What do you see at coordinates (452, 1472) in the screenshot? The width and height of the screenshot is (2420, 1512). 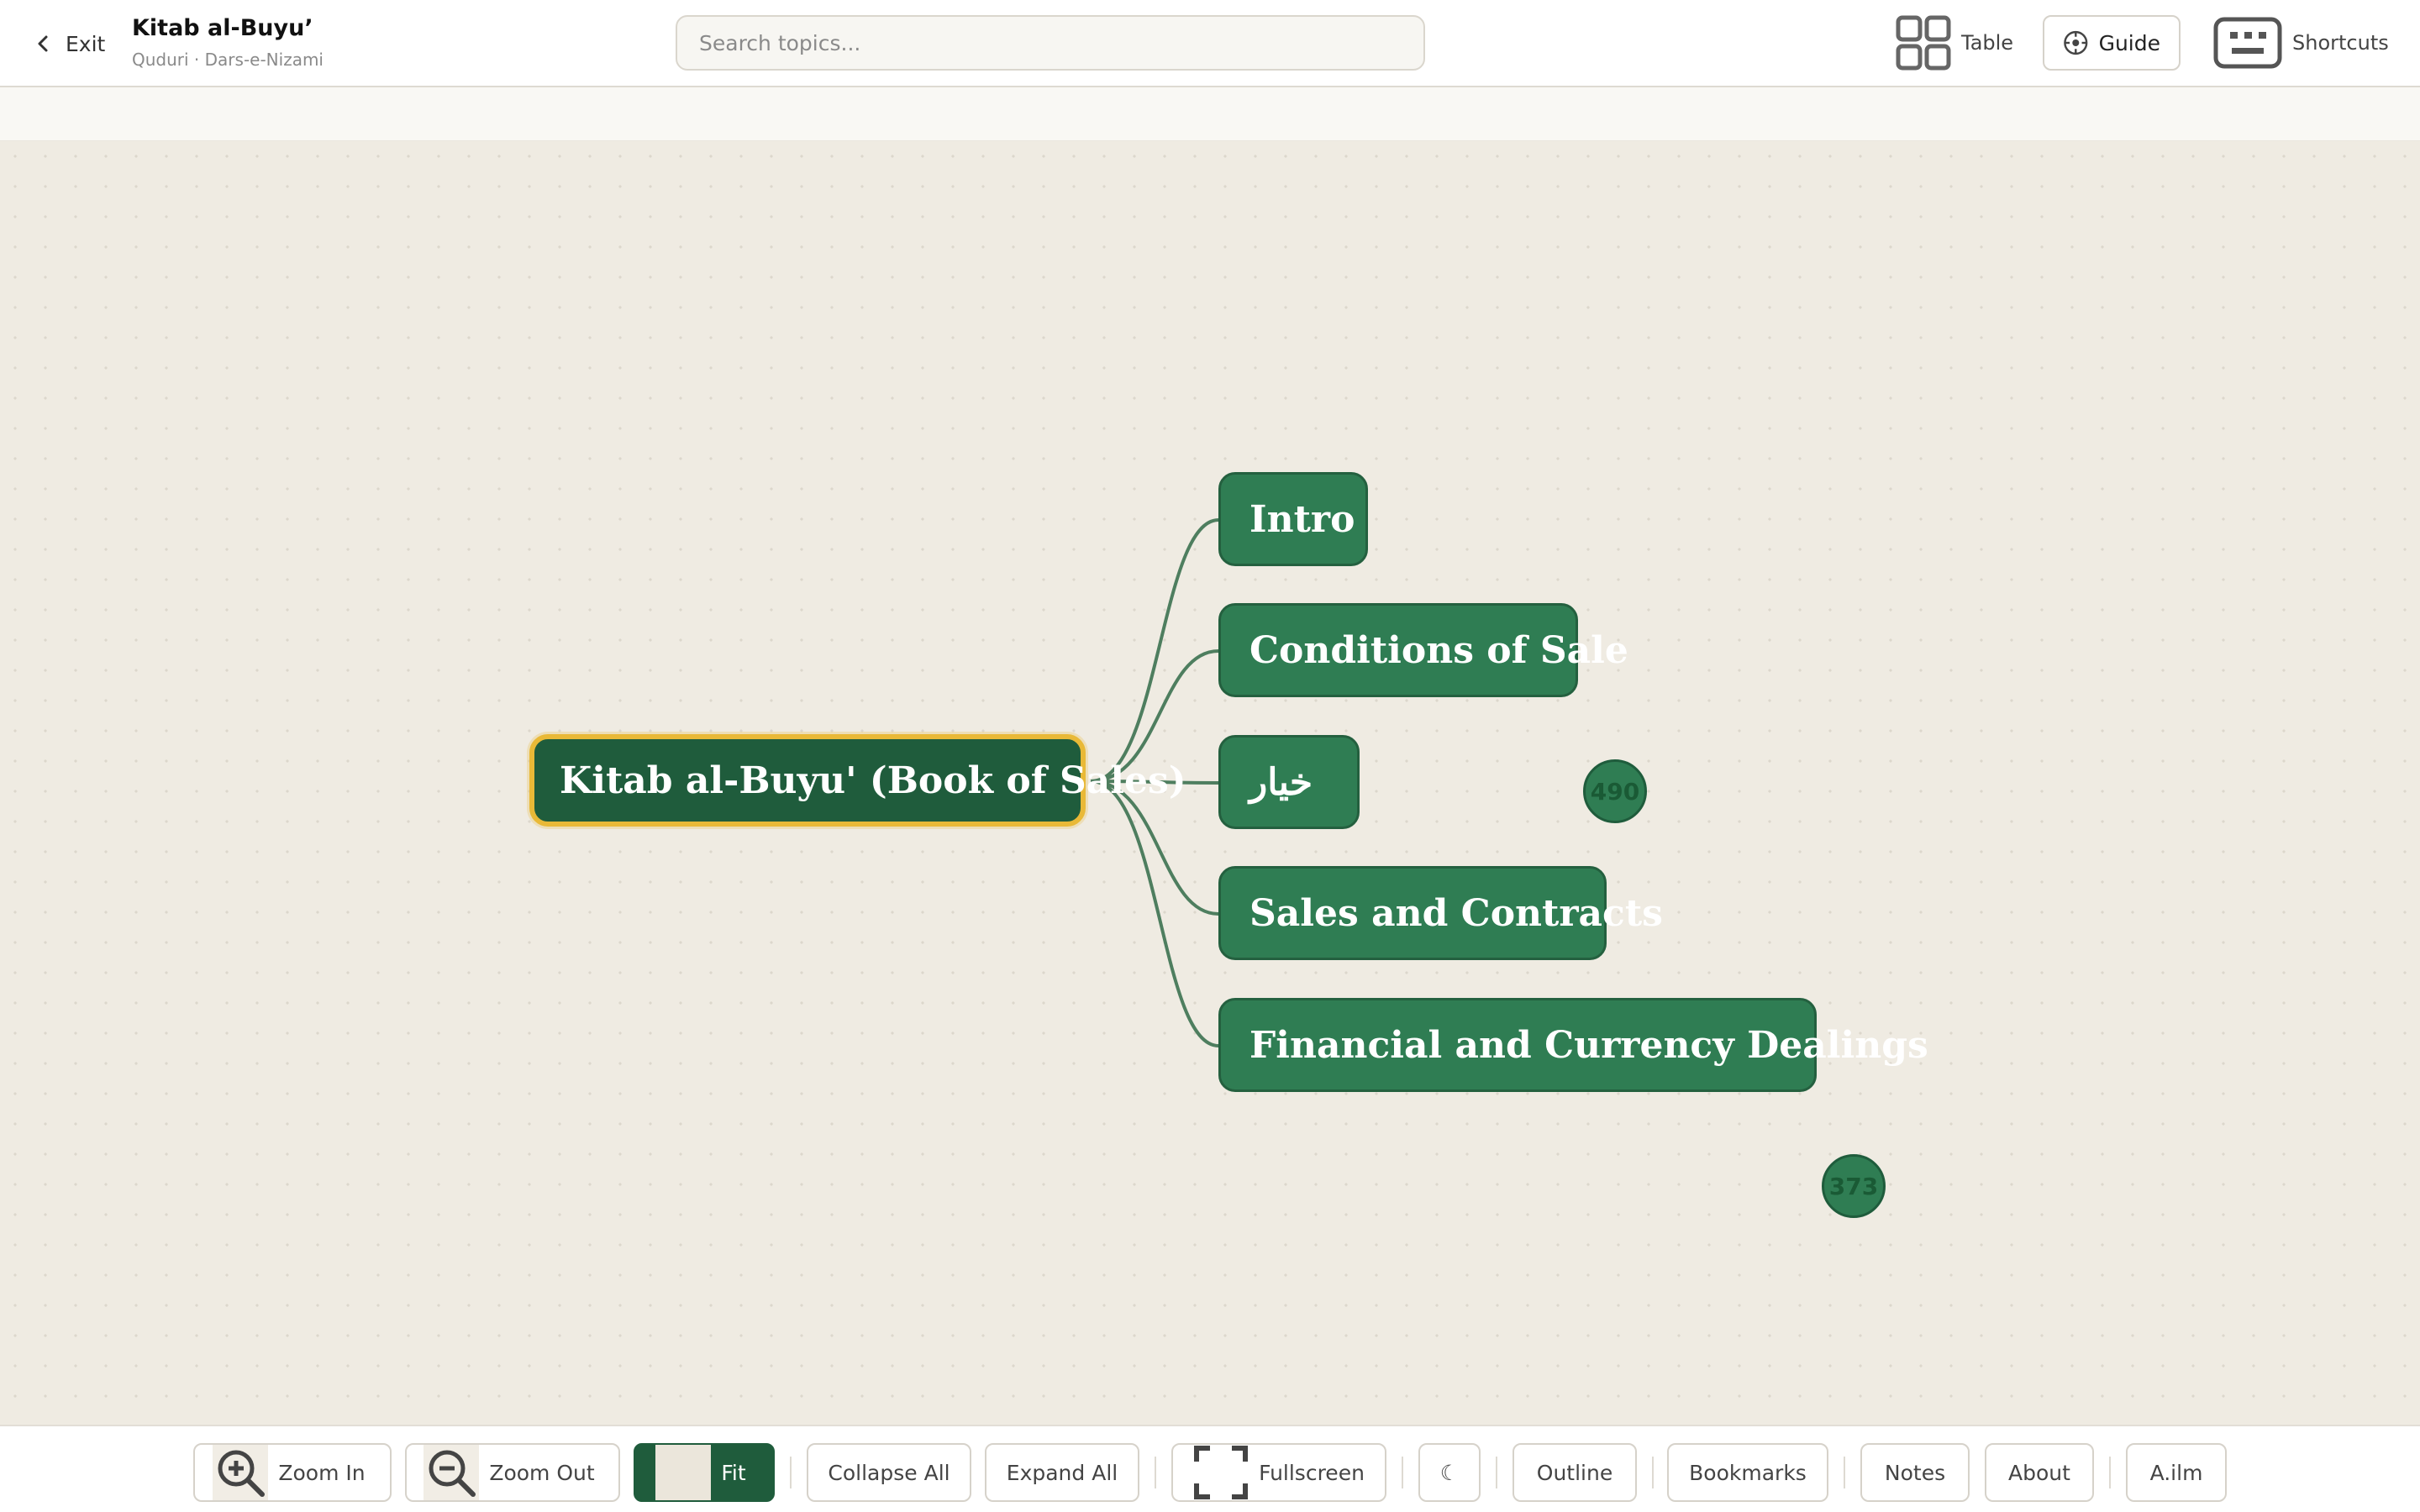 I see `zoom-out-icon` at bounding box center [452, 1472].